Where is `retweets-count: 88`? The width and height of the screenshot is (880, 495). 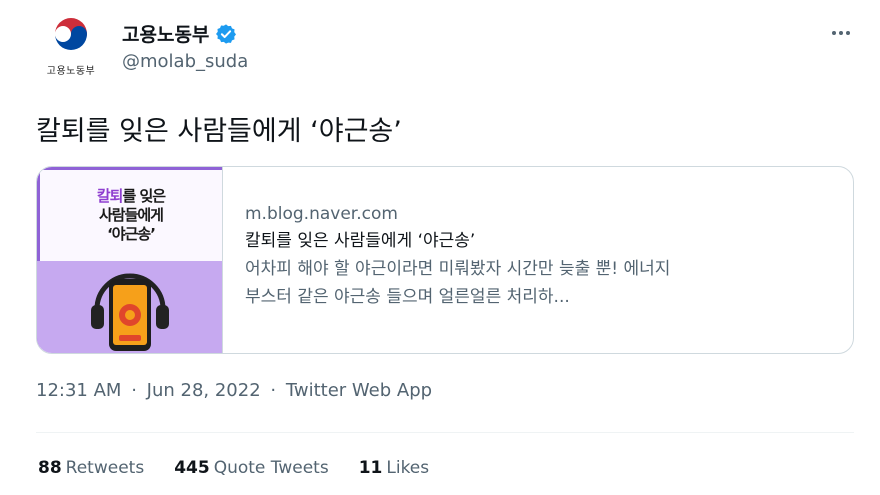 retweets-count: 88 is located at coordinates (50, 468).